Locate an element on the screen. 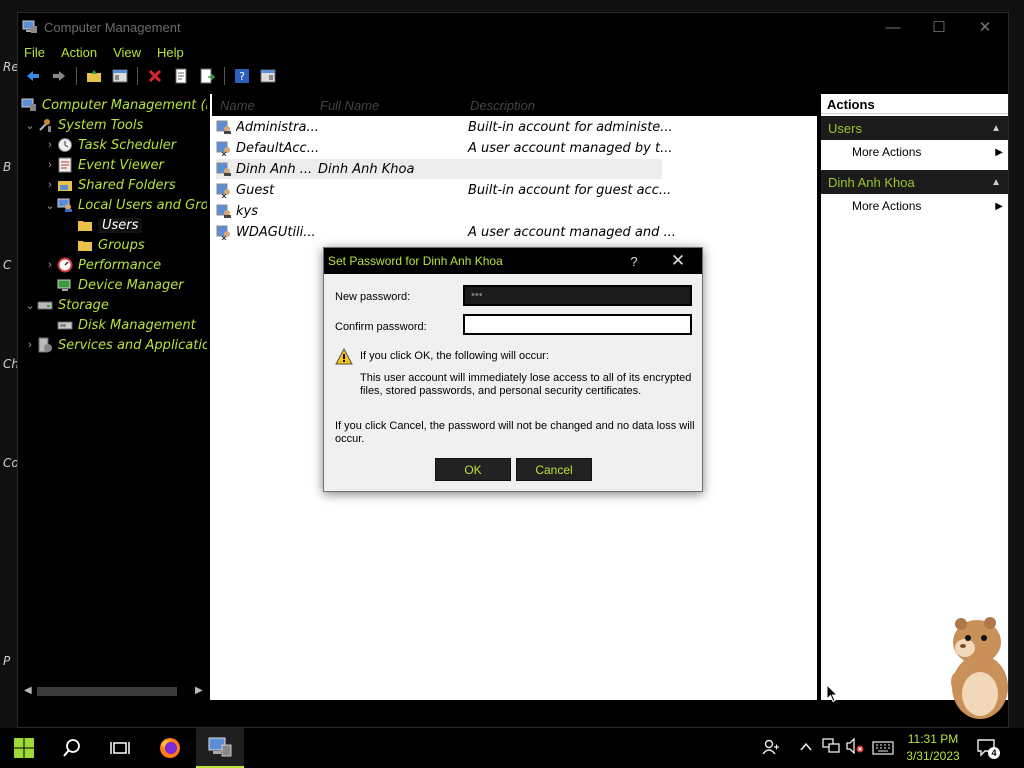 Image resolution: width=1024 pixels, height=768 pixels. menu-file: File is located at coordinates (34, 52).